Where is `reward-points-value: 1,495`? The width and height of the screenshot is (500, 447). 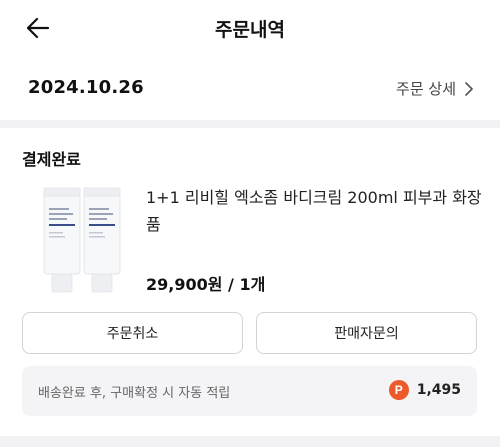 reward-points-value: 1,495 is located at coordinates (438, 390).